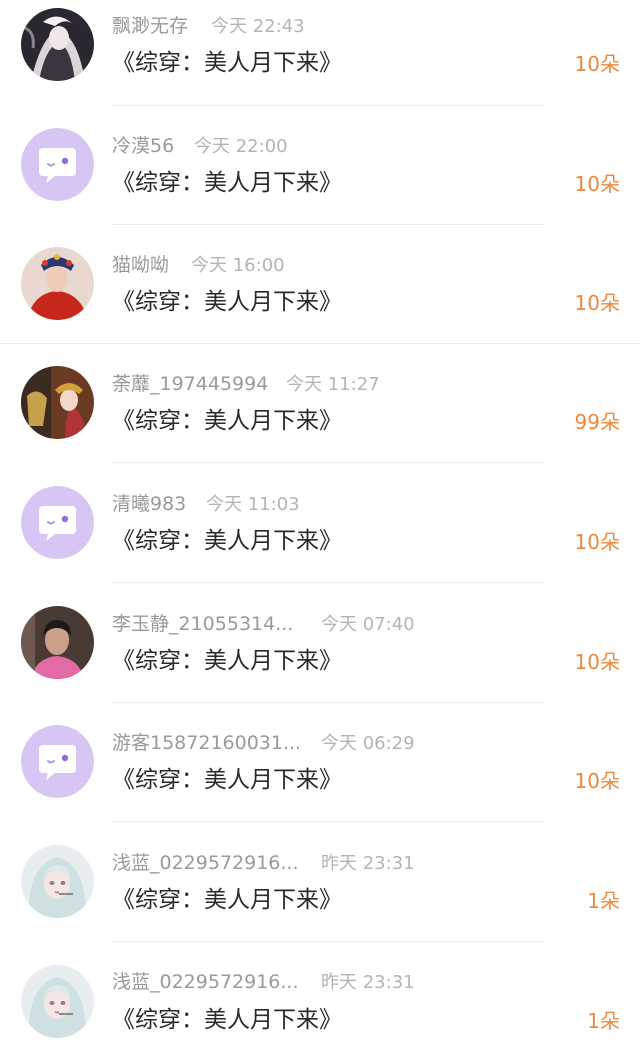 The width and height of the screenshot is (640, 1061). Describe the element at coordinates (57, 642) in the screenshot. I see `photo-avatar` at that location.